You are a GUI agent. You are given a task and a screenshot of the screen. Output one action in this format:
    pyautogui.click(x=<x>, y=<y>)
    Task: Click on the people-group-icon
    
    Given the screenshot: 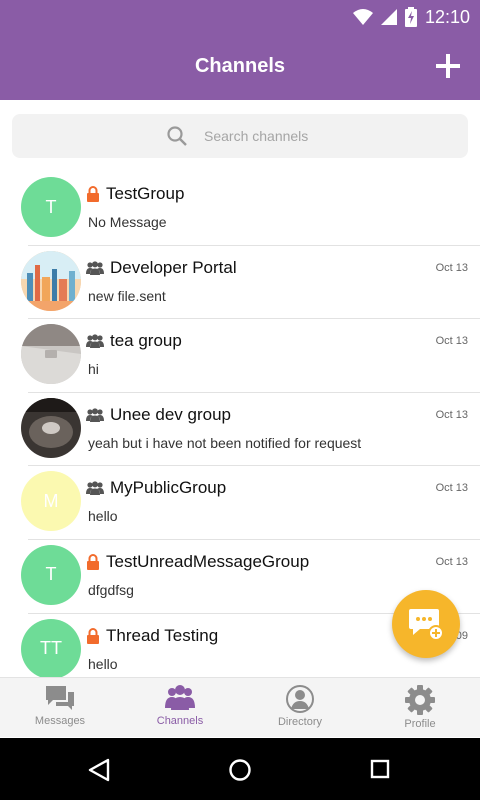 What is the action you would take?
    pyautogui.click(x=180, y=697)
    